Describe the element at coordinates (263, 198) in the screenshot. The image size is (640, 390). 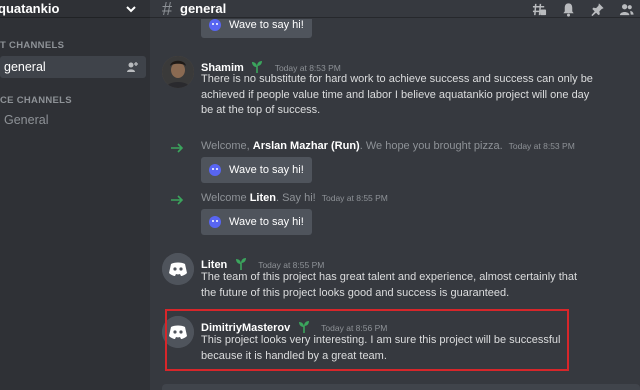
I see `welcome-name: Liten` at that location.